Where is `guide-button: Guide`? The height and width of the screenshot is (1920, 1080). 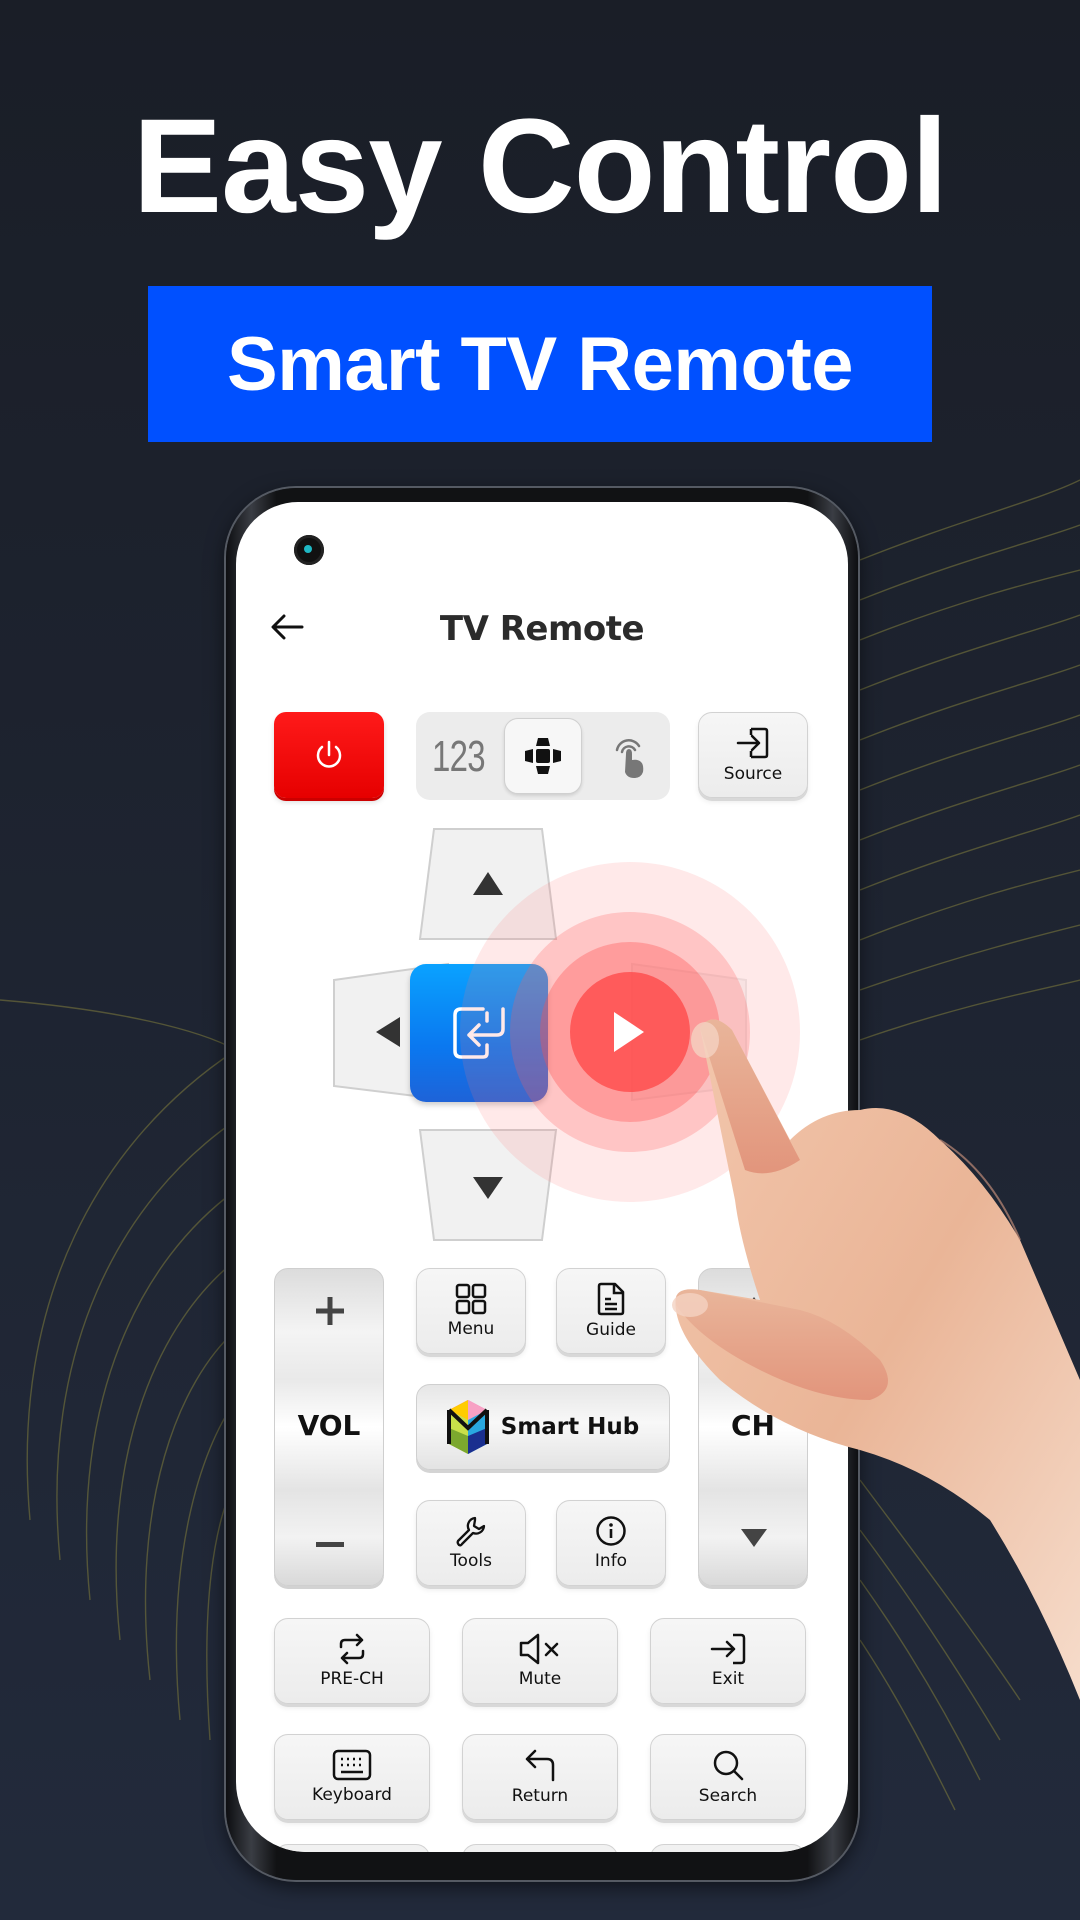 guide-button: Guide is located at coordinates (611, 1311).